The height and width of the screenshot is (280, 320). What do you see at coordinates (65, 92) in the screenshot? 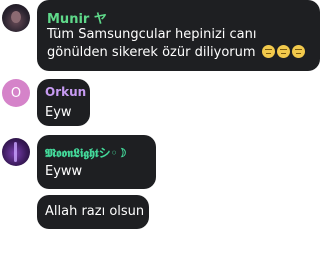
I see `author-name-orkun: Orkun` at bounding box center [65, 92].